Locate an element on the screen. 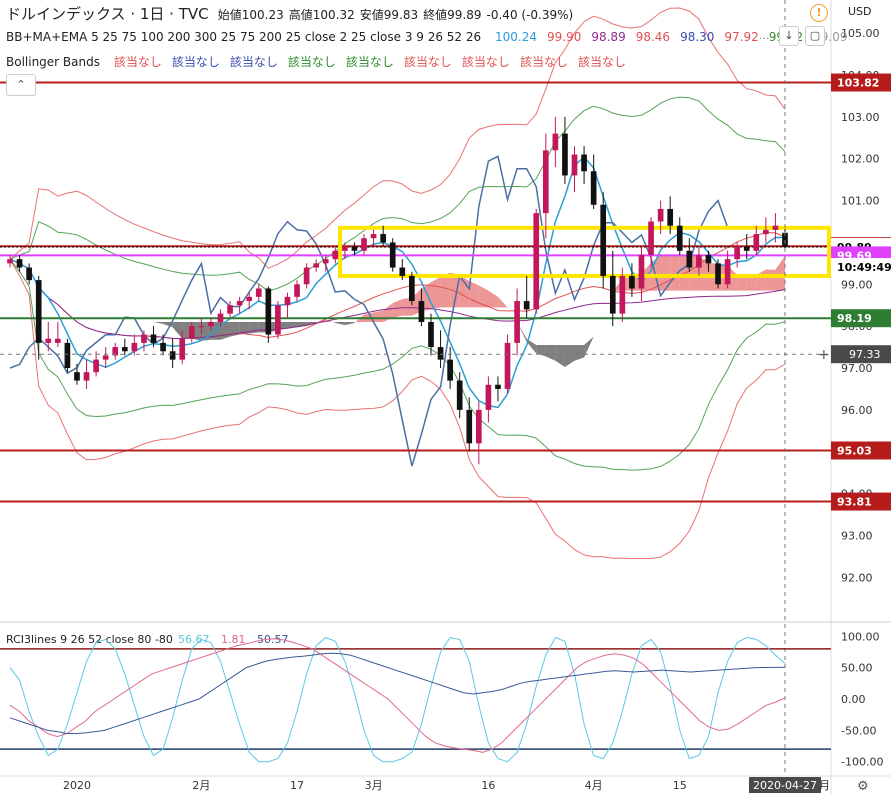 The image size is (891, 798). y-tick-label: 97.00 is located at coordinates (857, 368).